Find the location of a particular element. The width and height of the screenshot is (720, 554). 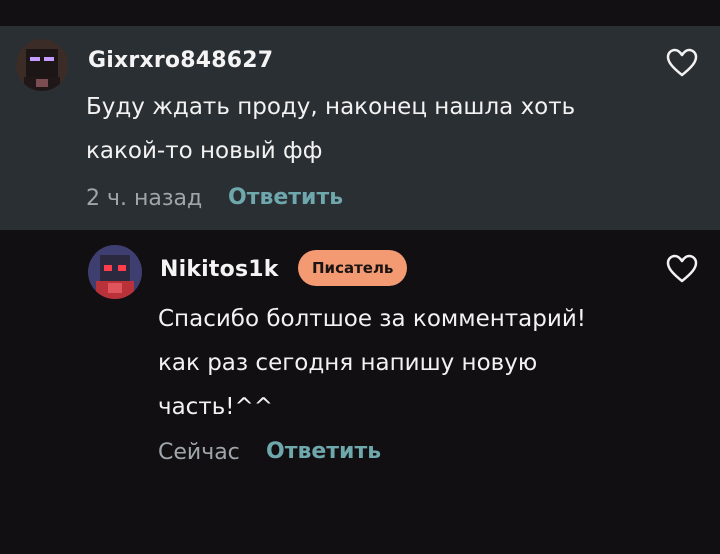

top-strip is located at coordinates (360, 13).